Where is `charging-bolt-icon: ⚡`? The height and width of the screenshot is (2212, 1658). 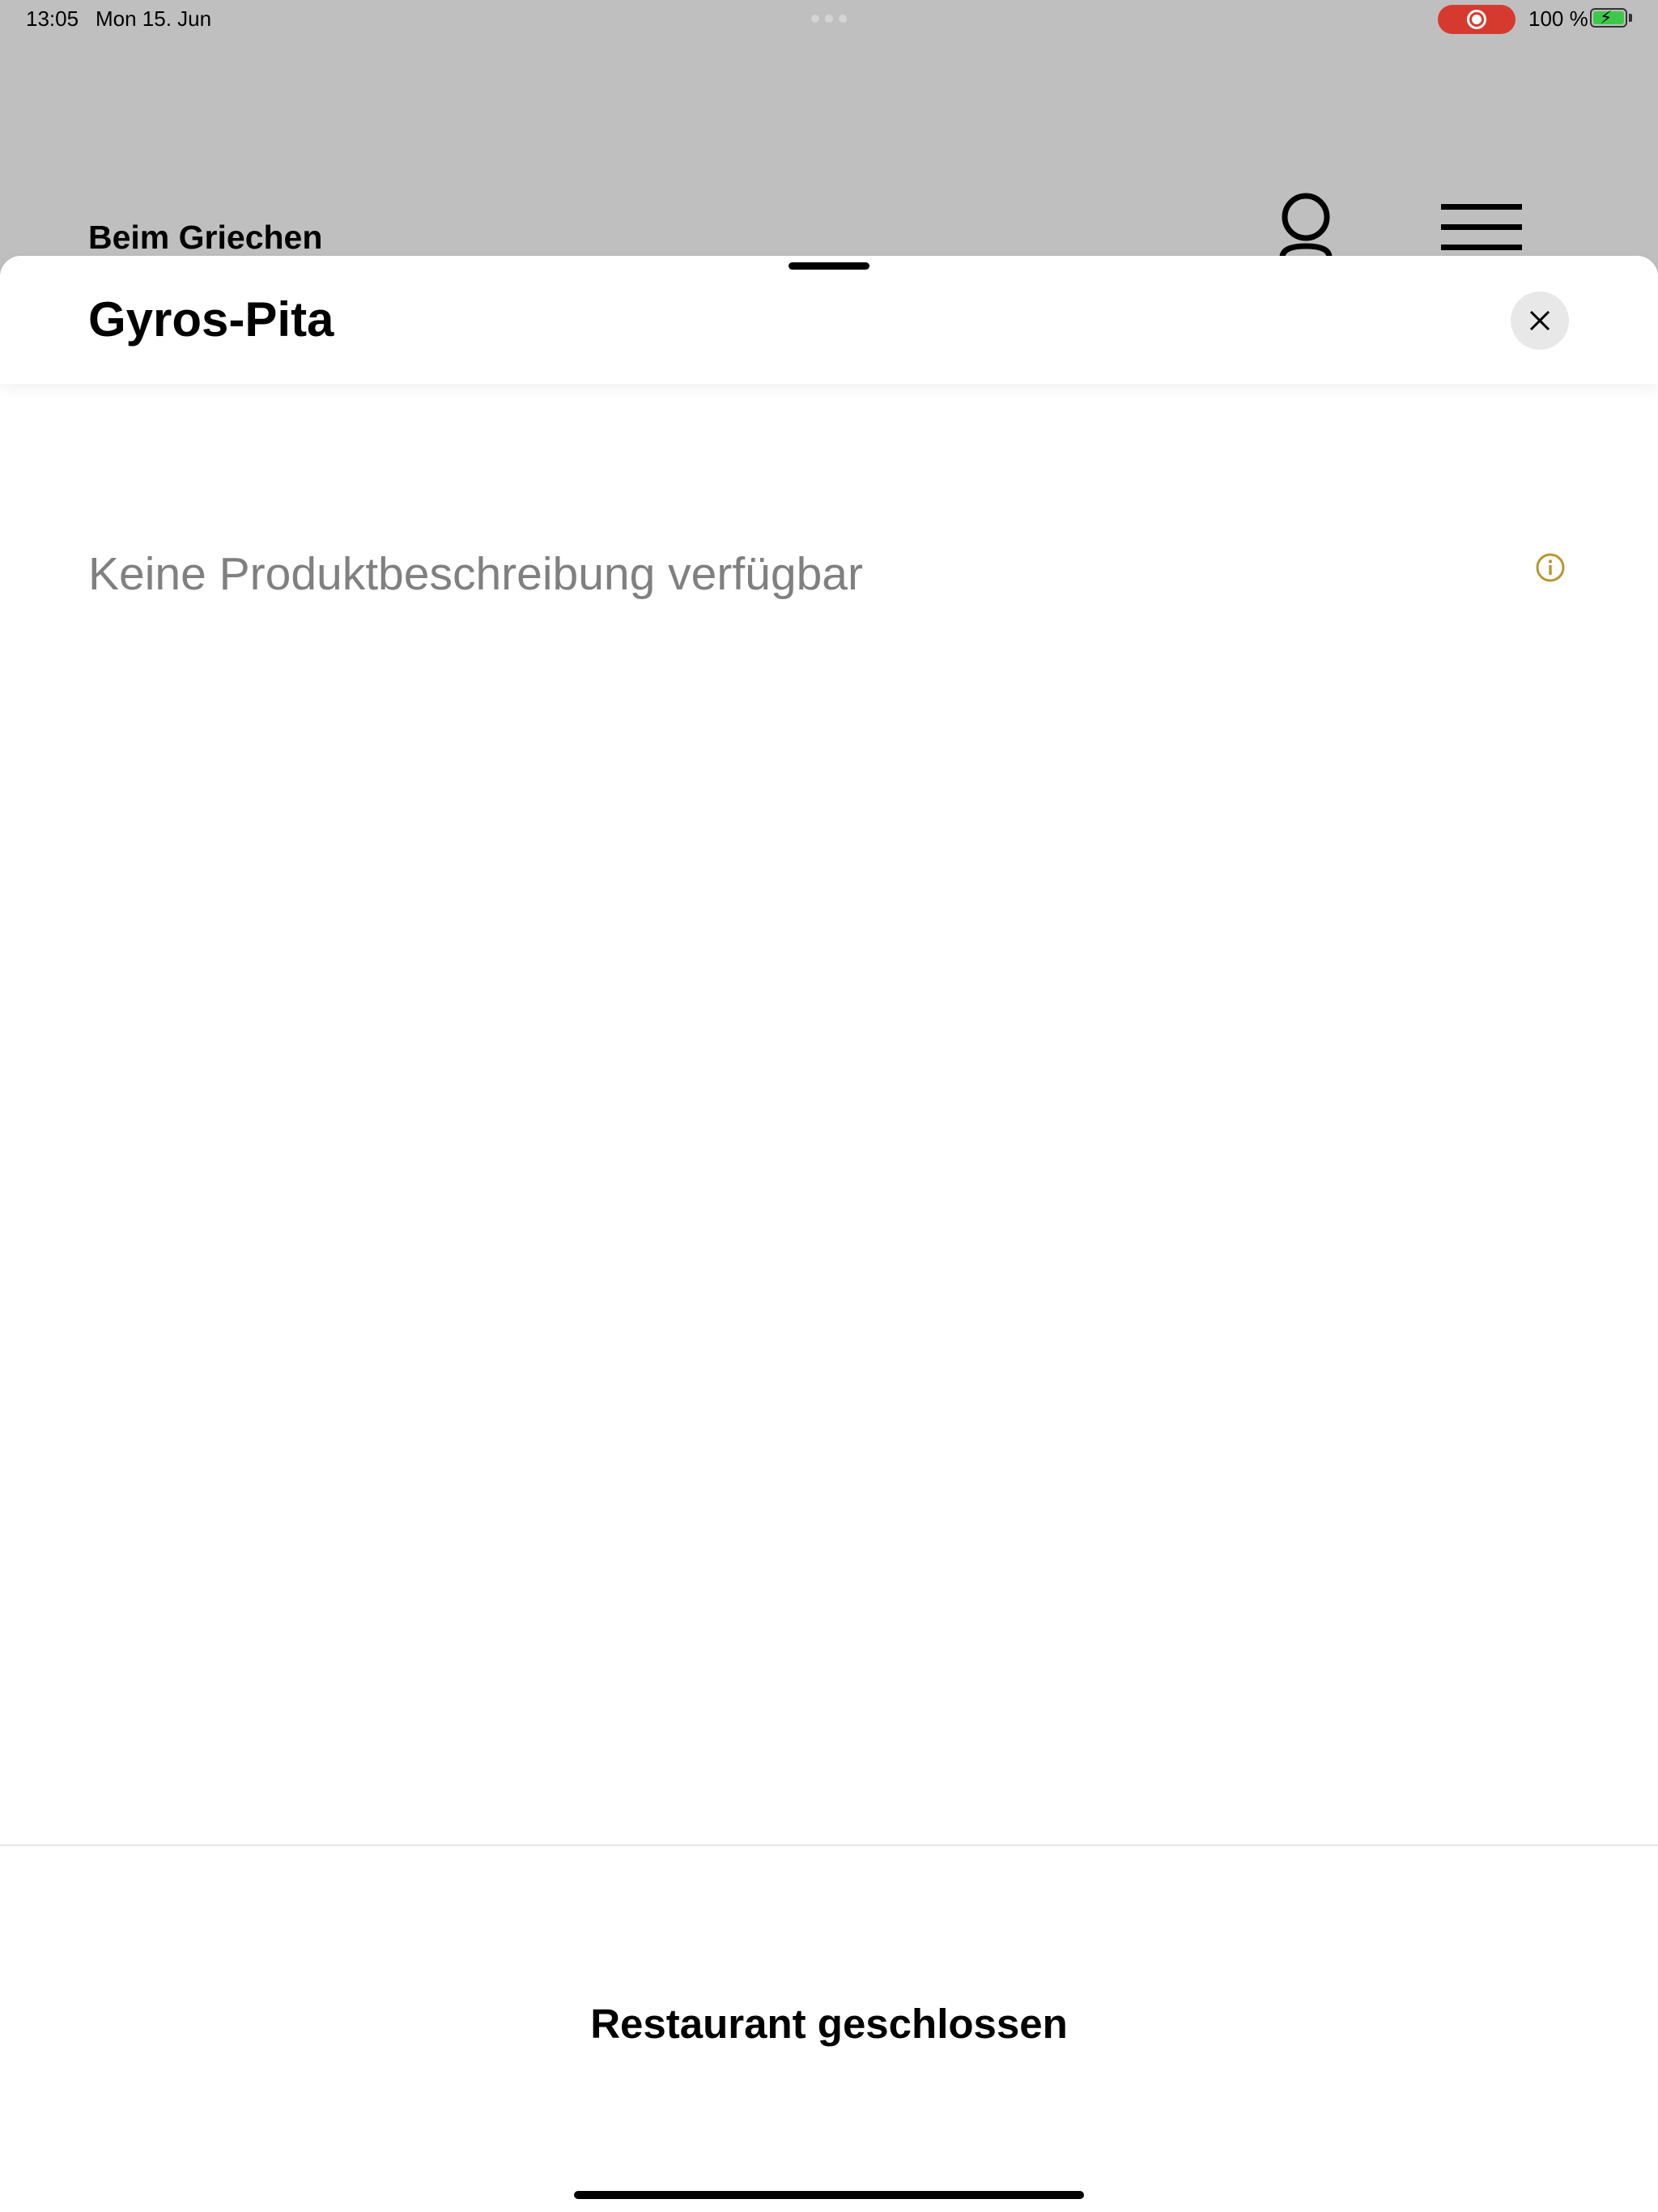
charging-bolt-icon: ⚡ is located at coordinates (1606, 18).